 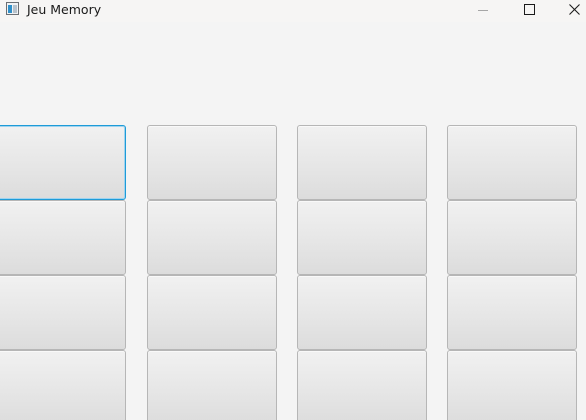 I want to click on memory-card-r4-c2, so click(x=212, y=385).